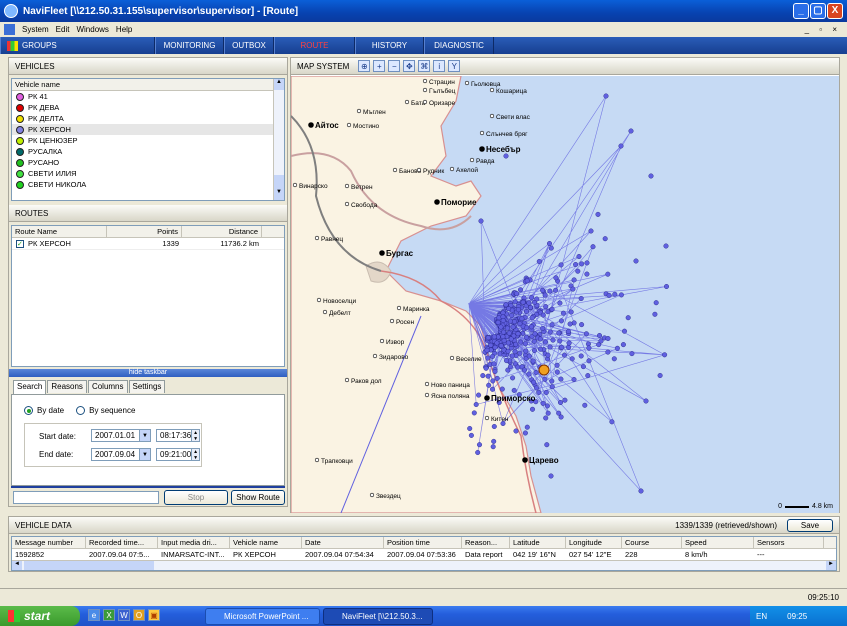 This screenshot has width=847, height=626. Describe the element at coordinates (439, 66) in the screenshot. I see `info-icon: i` at that location.